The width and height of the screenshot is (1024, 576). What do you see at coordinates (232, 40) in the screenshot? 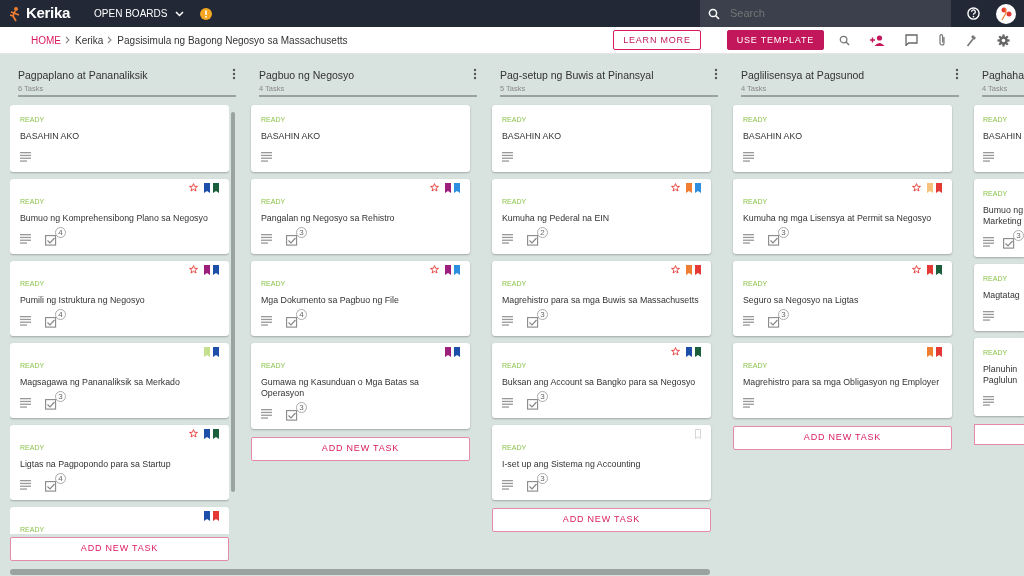
I see `breadcrumb-item: Pagsisimula ng Bagong Negosyo sa Massachusetts` at bounding box center [232, 40].